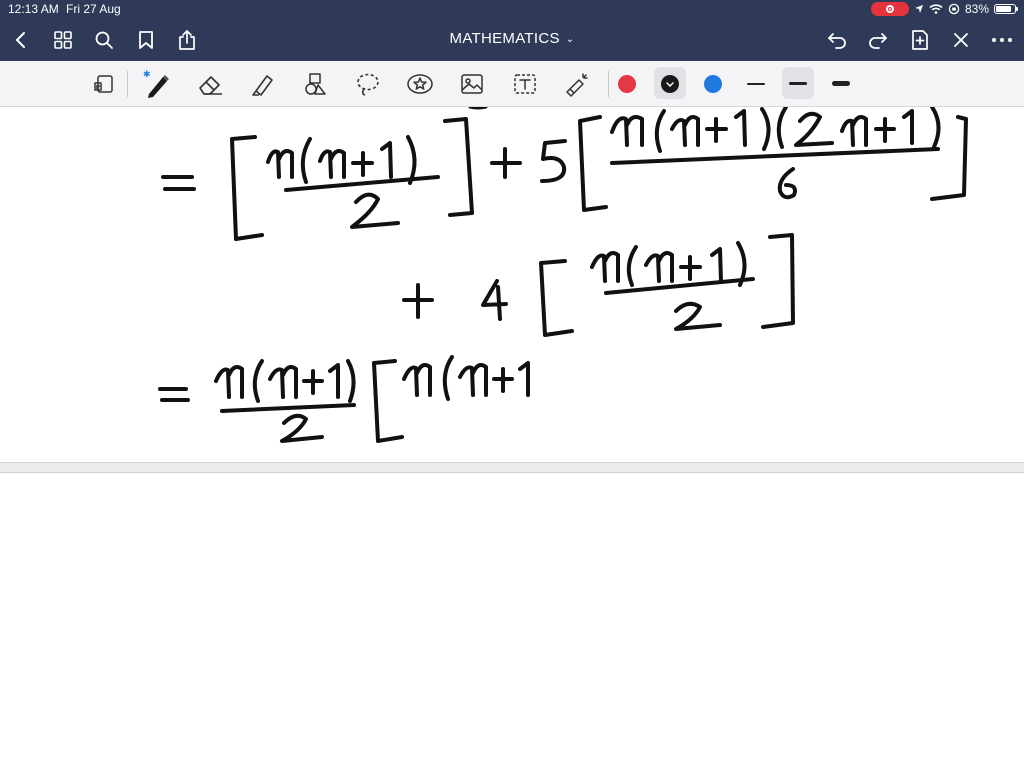  What do you see at coordinates (920, 40) in the screenshot?
I see `add-page-icon` at bounding box center [920, 40].